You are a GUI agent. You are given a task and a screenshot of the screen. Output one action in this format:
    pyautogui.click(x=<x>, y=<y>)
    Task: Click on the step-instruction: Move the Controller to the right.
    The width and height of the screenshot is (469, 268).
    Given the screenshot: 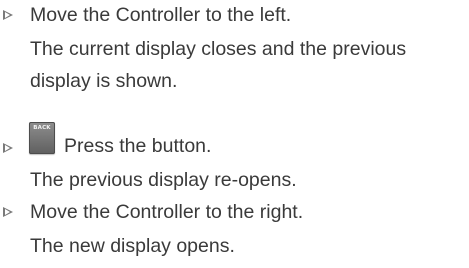 What is the action you would take?
    pyautogui.click(x=167, y=212)
    